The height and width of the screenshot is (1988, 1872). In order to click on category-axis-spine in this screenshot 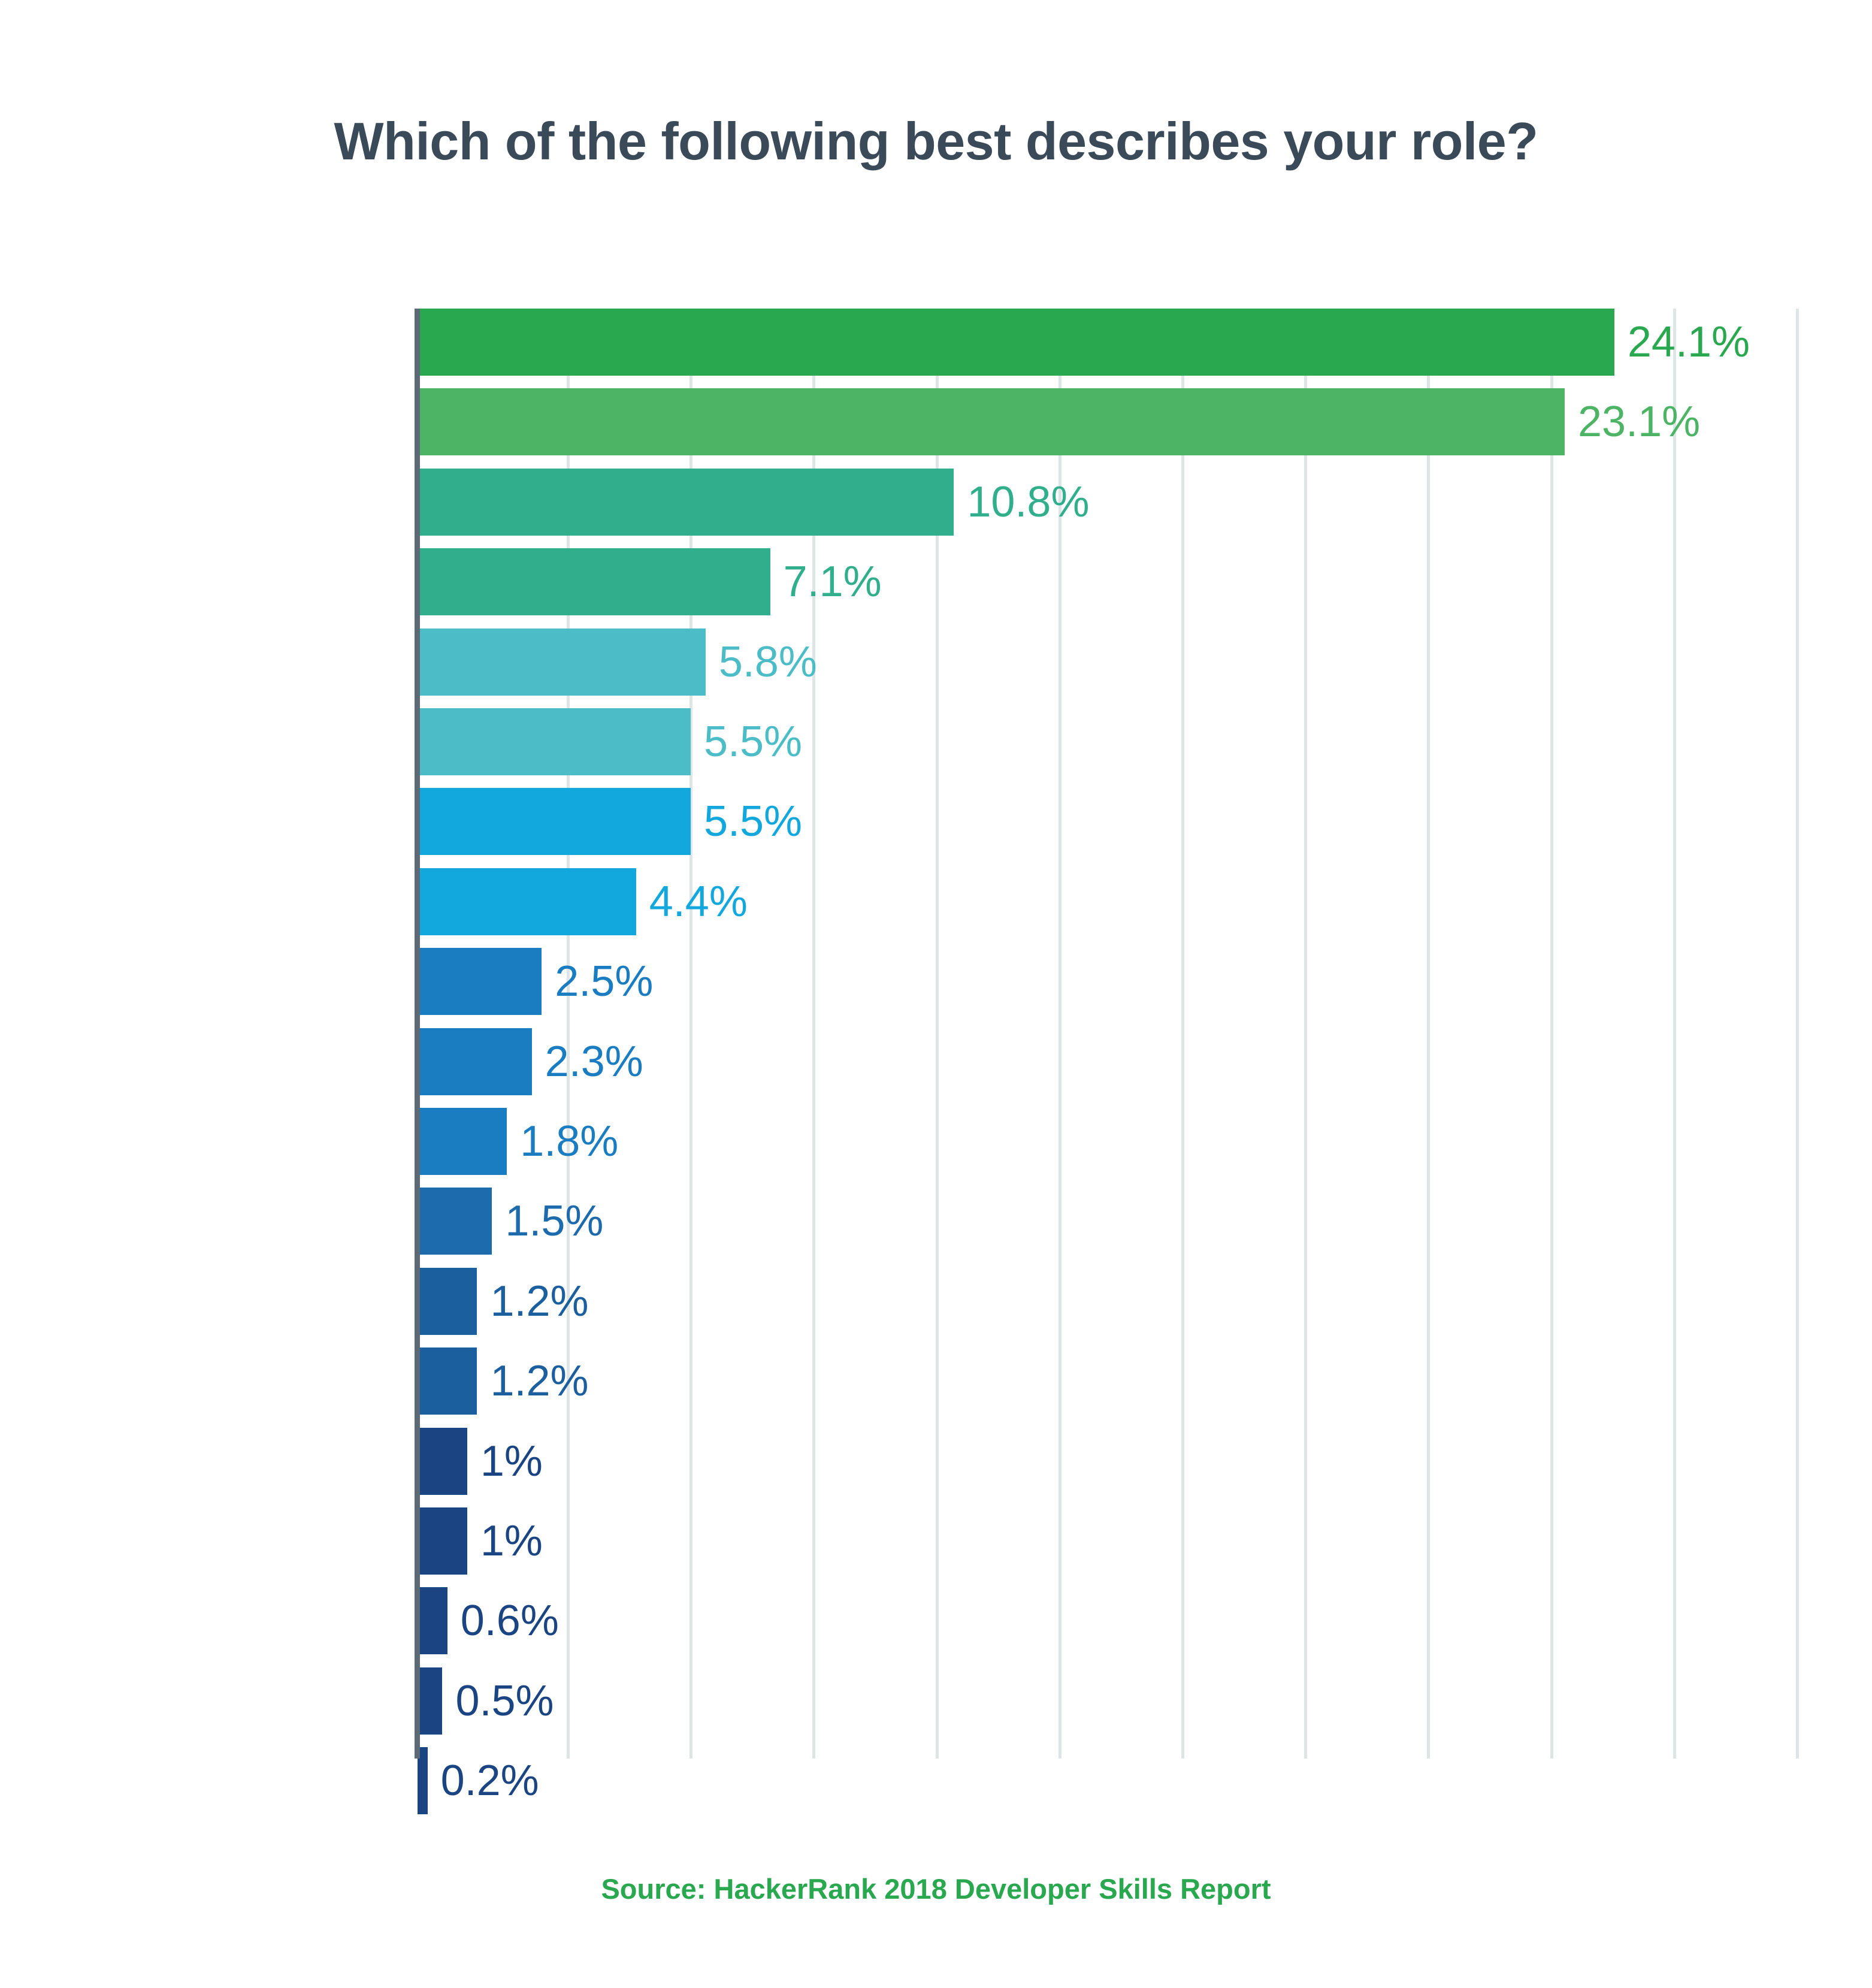, I will do `click(418, 1034)`.